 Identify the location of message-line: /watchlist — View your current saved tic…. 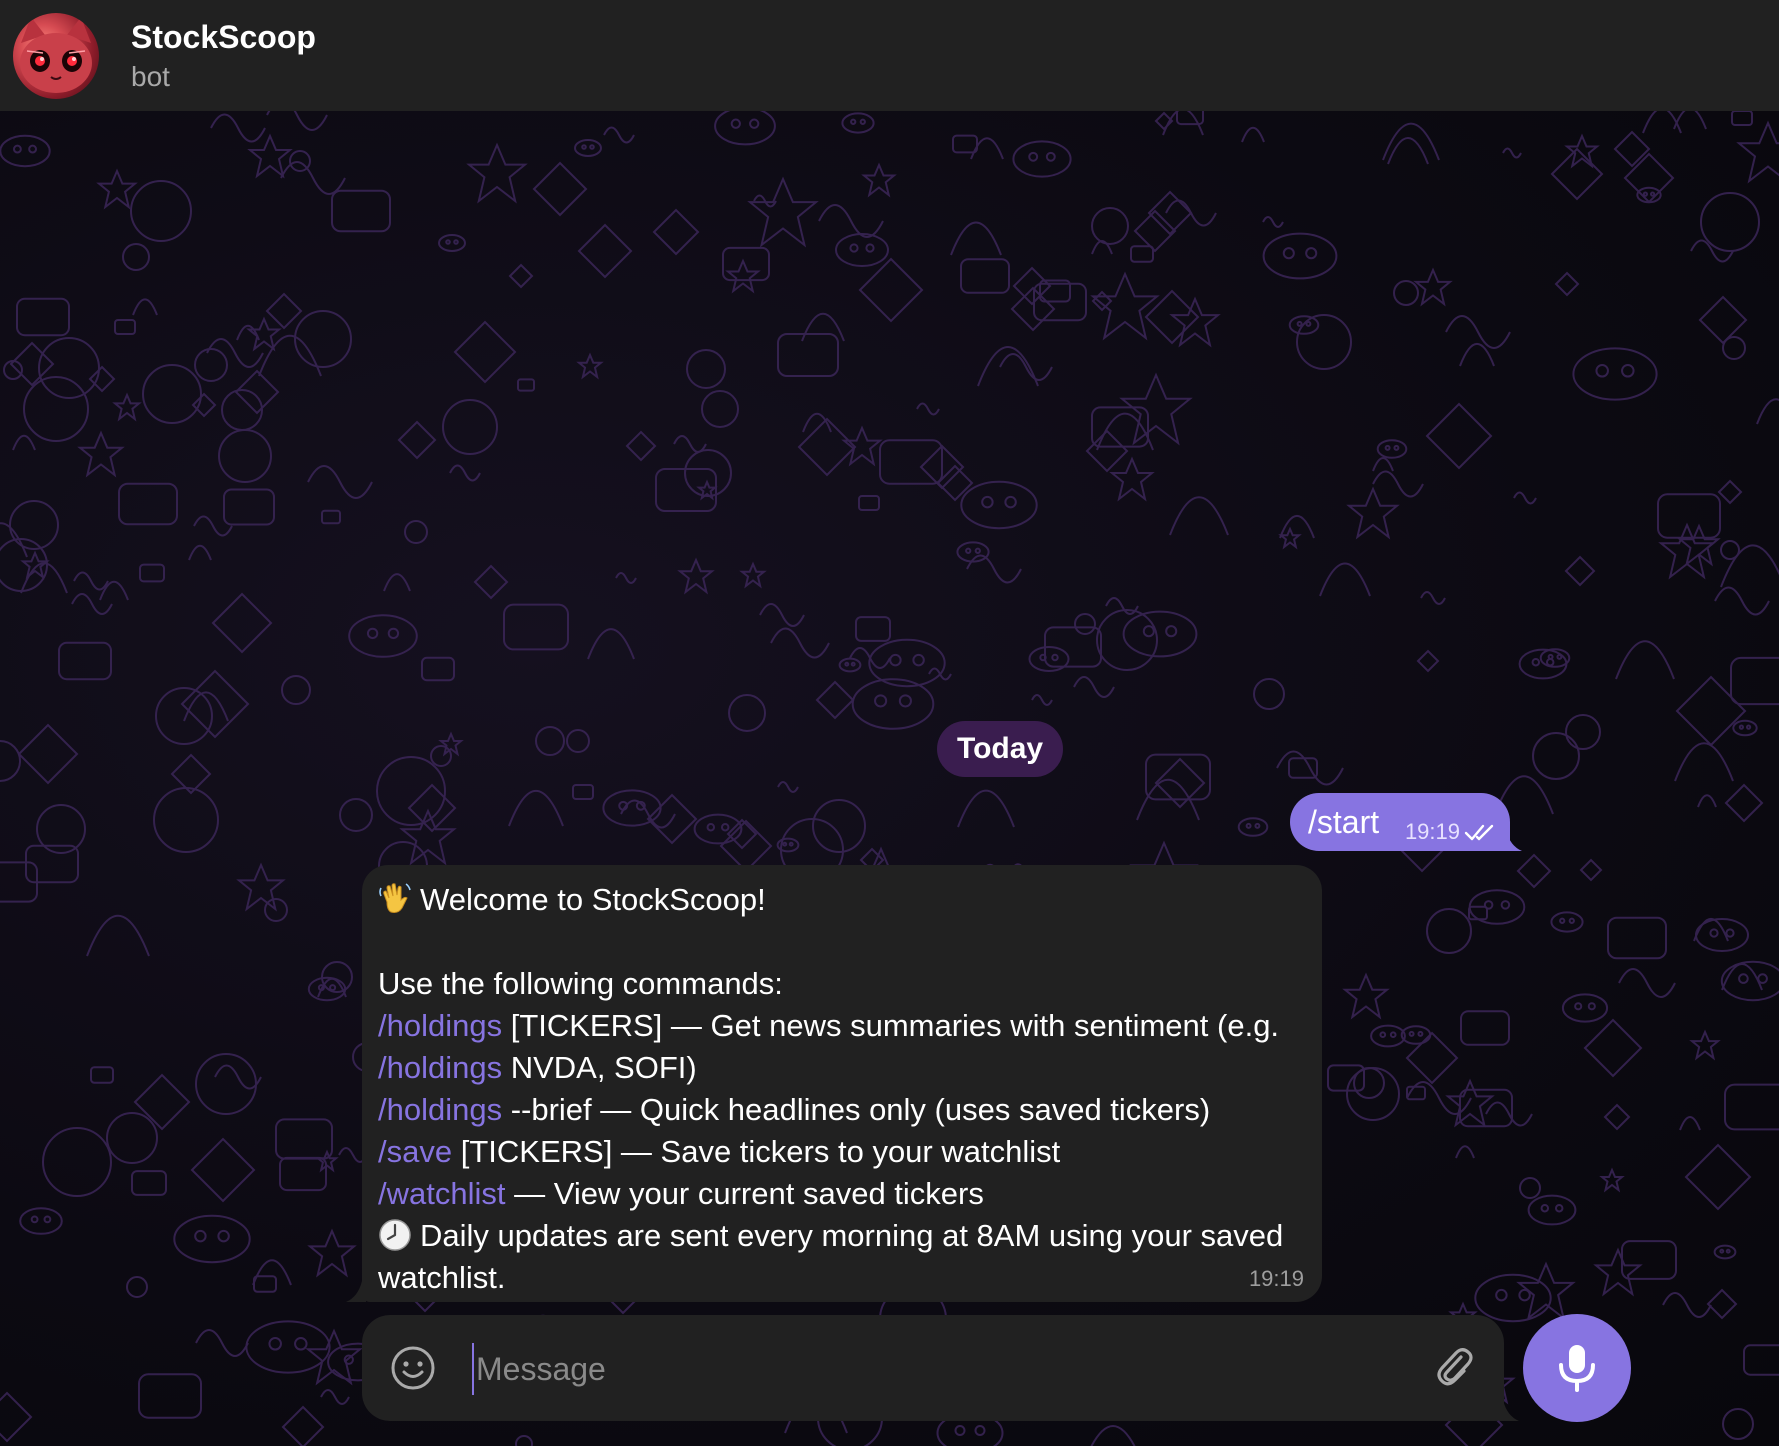
(842, 1194).